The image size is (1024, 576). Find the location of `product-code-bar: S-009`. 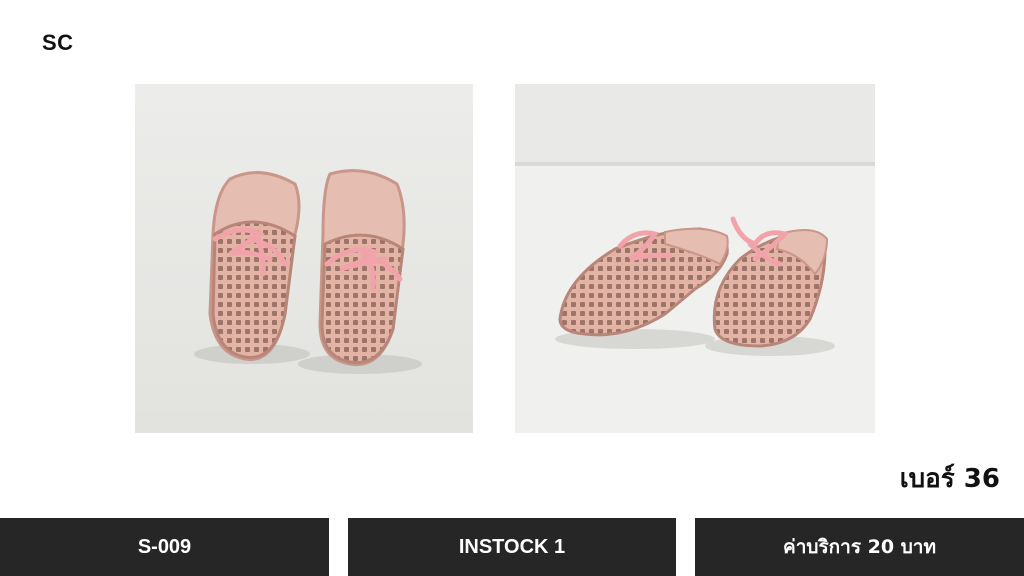

product-code-bar: S-009 is located at coordinates (164, 547).